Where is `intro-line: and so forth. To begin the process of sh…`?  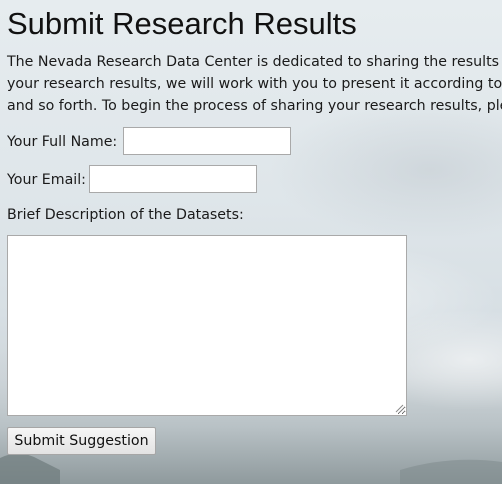
intro-line: and so forth. To begin the process of sh… is located at coordinates (254, 106).